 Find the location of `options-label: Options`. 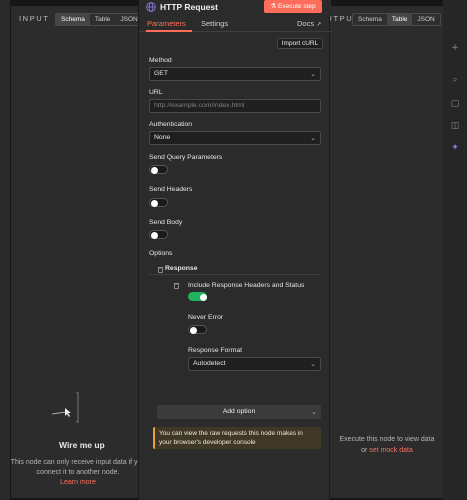

options-label: Options is located at coordinates (161, 253).